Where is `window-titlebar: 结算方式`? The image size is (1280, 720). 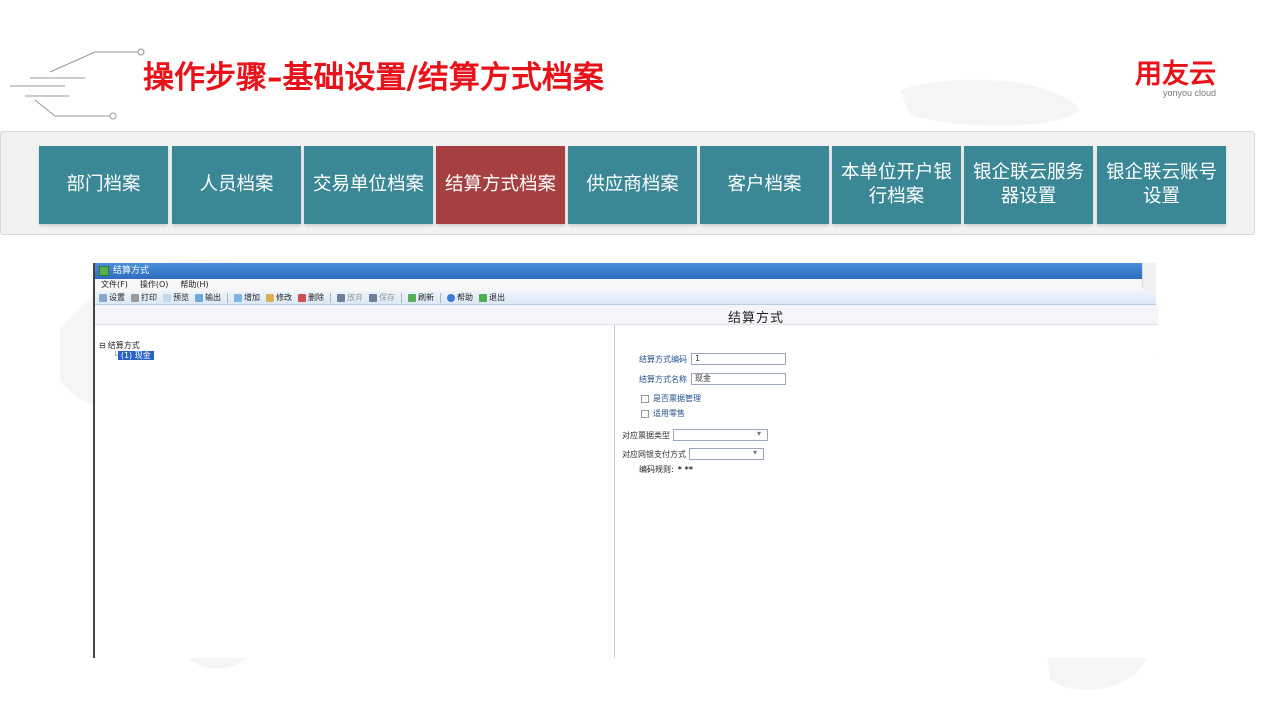 window-titlebar: 结算方式 is located at coordinates (625, 271).